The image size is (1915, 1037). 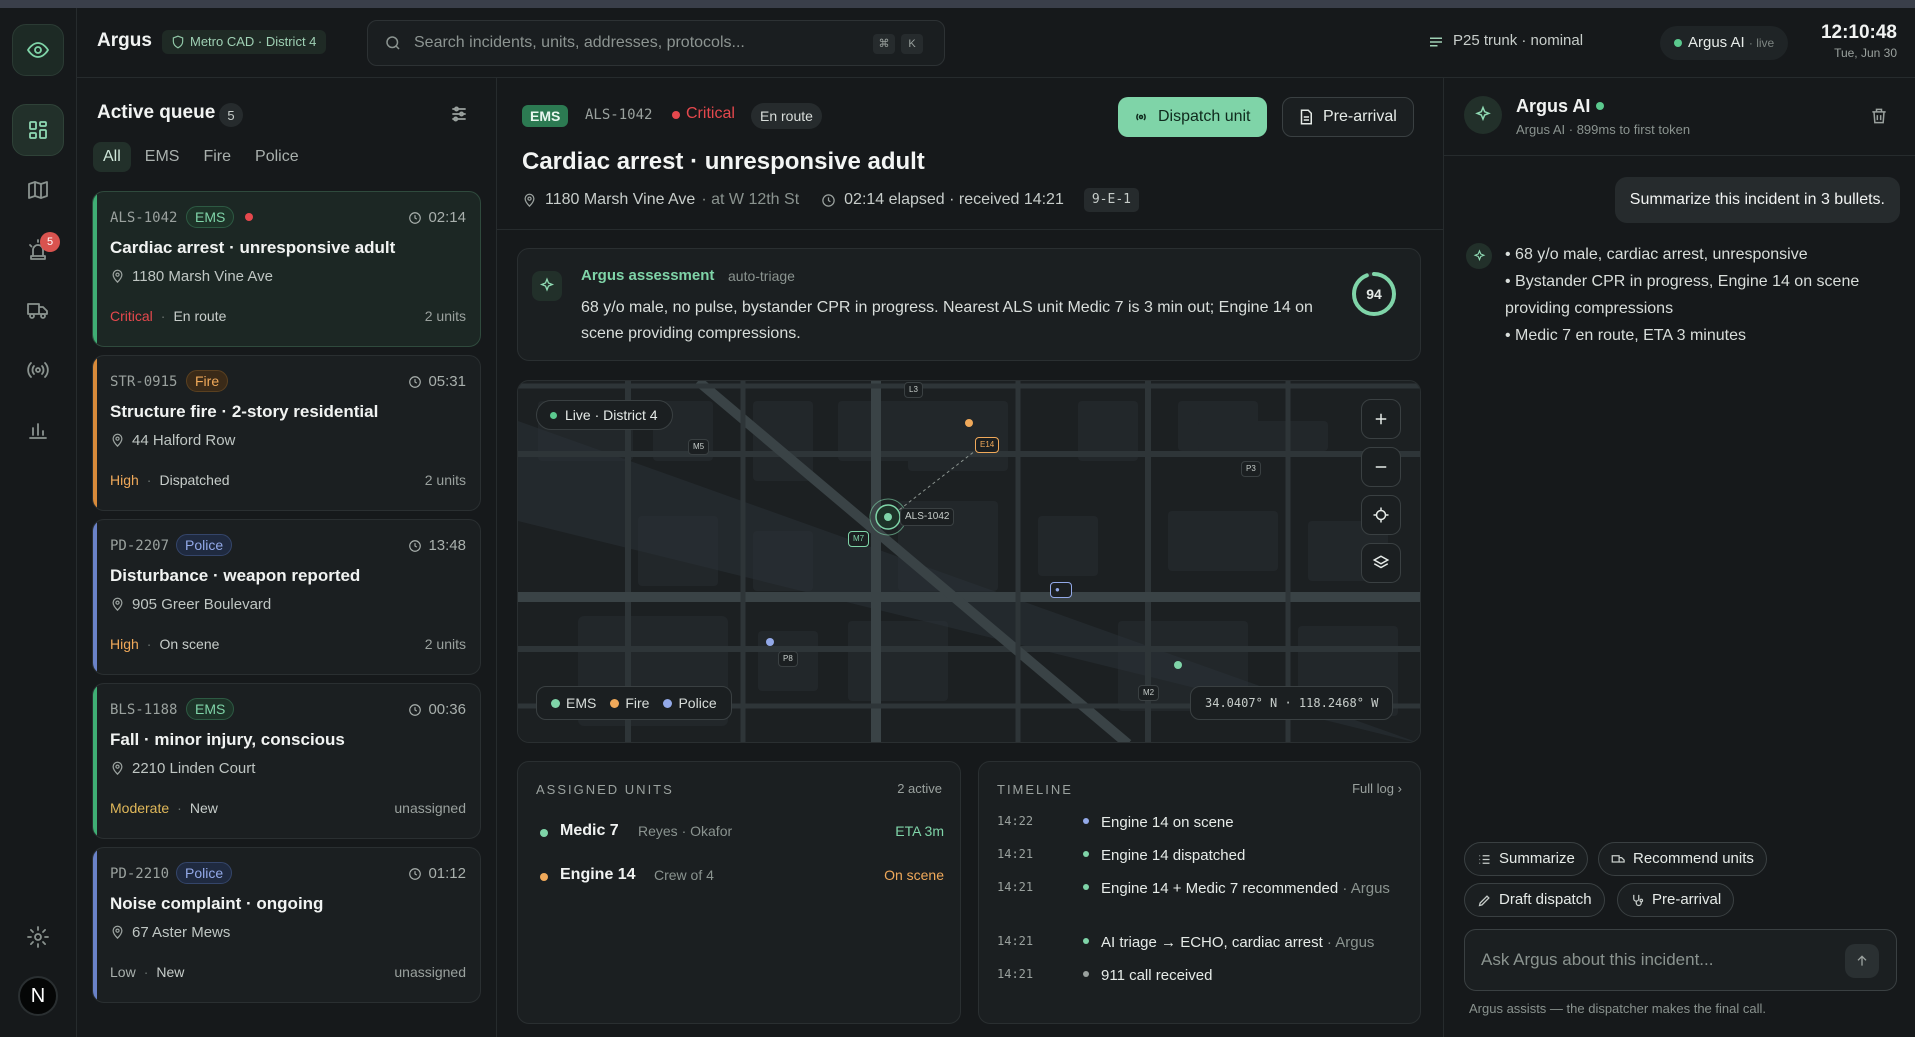 What do you see at coordinates (38, 130) in the screenshot?
I see `grid-icon` at bounding box center [38, 130].